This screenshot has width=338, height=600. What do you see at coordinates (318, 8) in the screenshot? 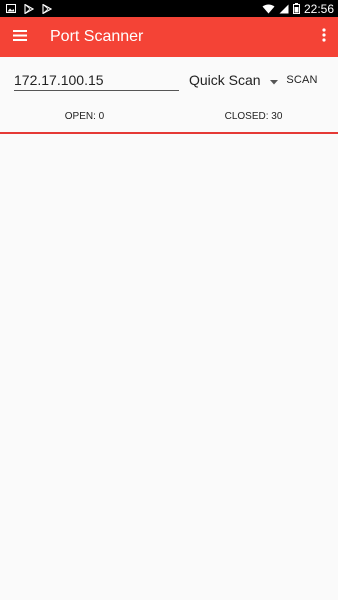
I see `status-time: 22:56` at bounding box center [318, 8].